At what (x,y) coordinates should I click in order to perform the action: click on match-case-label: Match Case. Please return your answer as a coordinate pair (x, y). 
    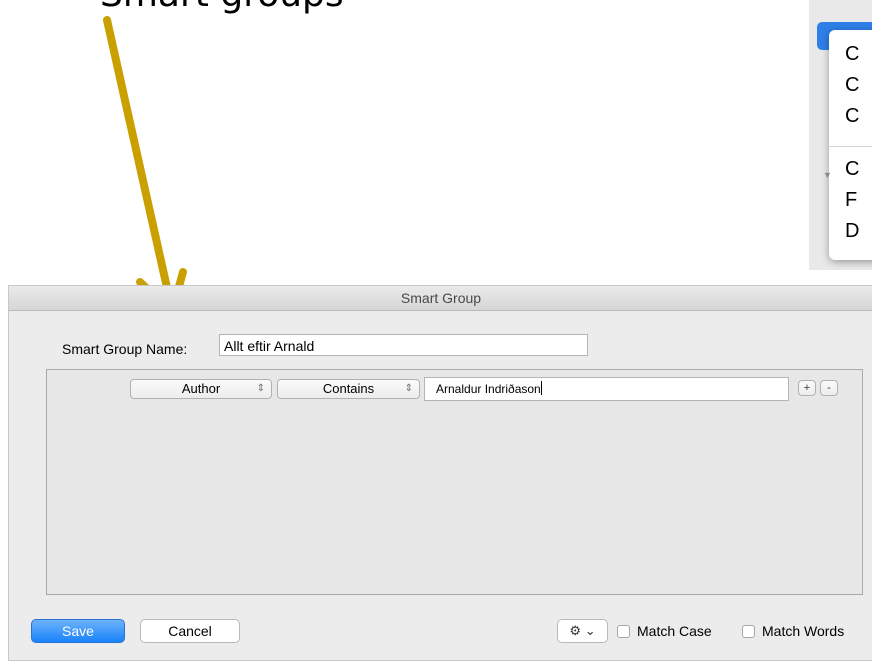
    Looking at the image, I should click on (674, 631).